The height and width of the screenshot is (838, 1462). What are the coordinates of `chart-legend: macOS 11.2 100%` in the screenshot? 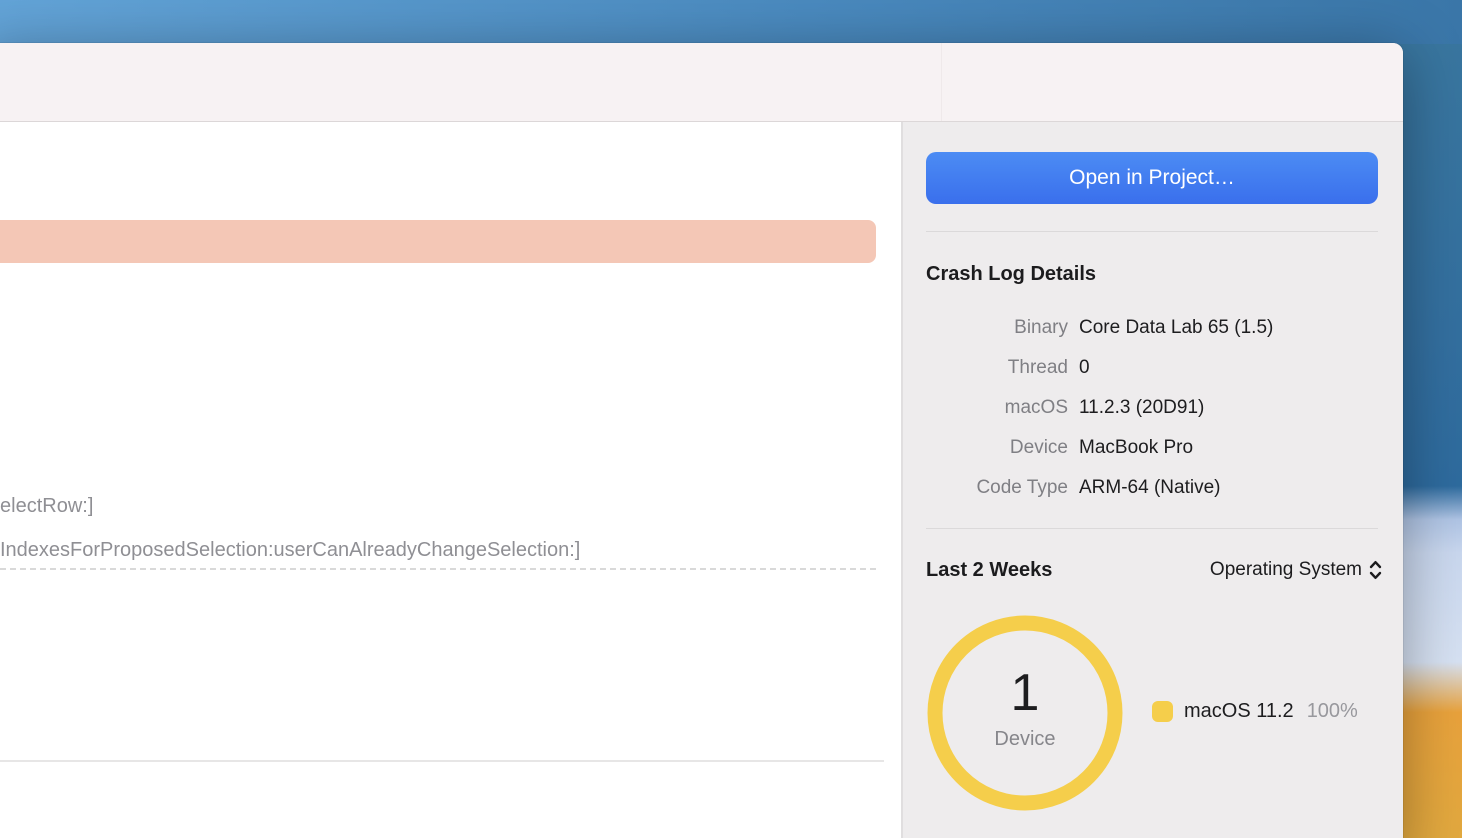 It's located at (1255, 711).